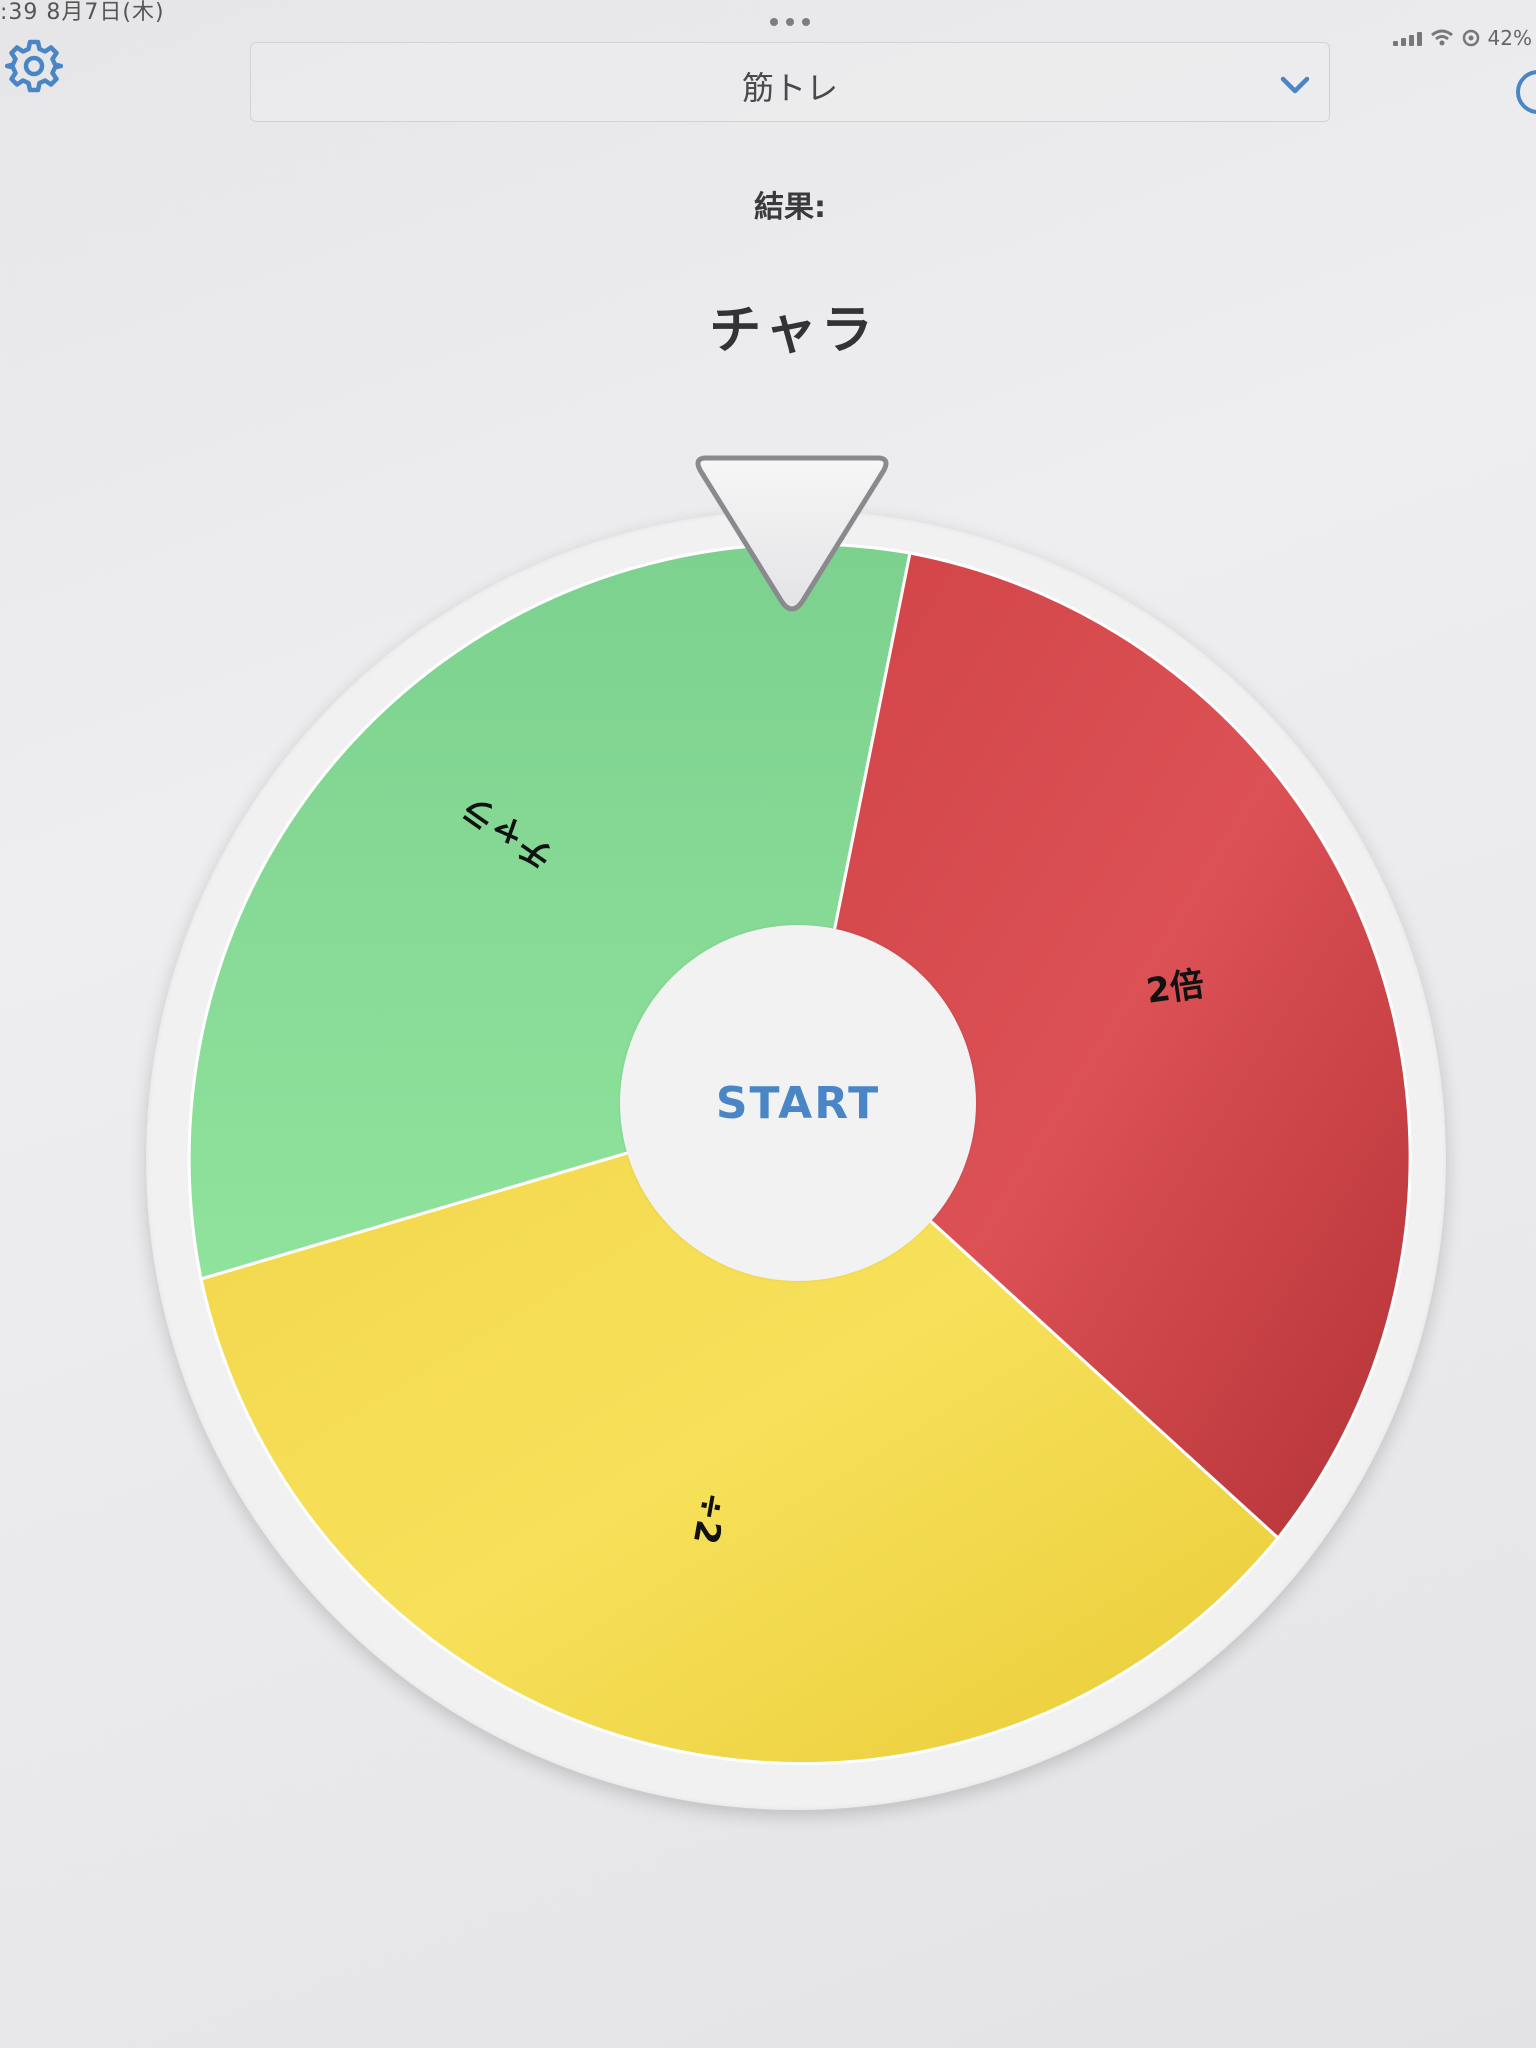 The image size is (1536, 2048). Describe the element at coordinates (1470, 38) in the screenshot. I see `location-lock-icon` at that location.